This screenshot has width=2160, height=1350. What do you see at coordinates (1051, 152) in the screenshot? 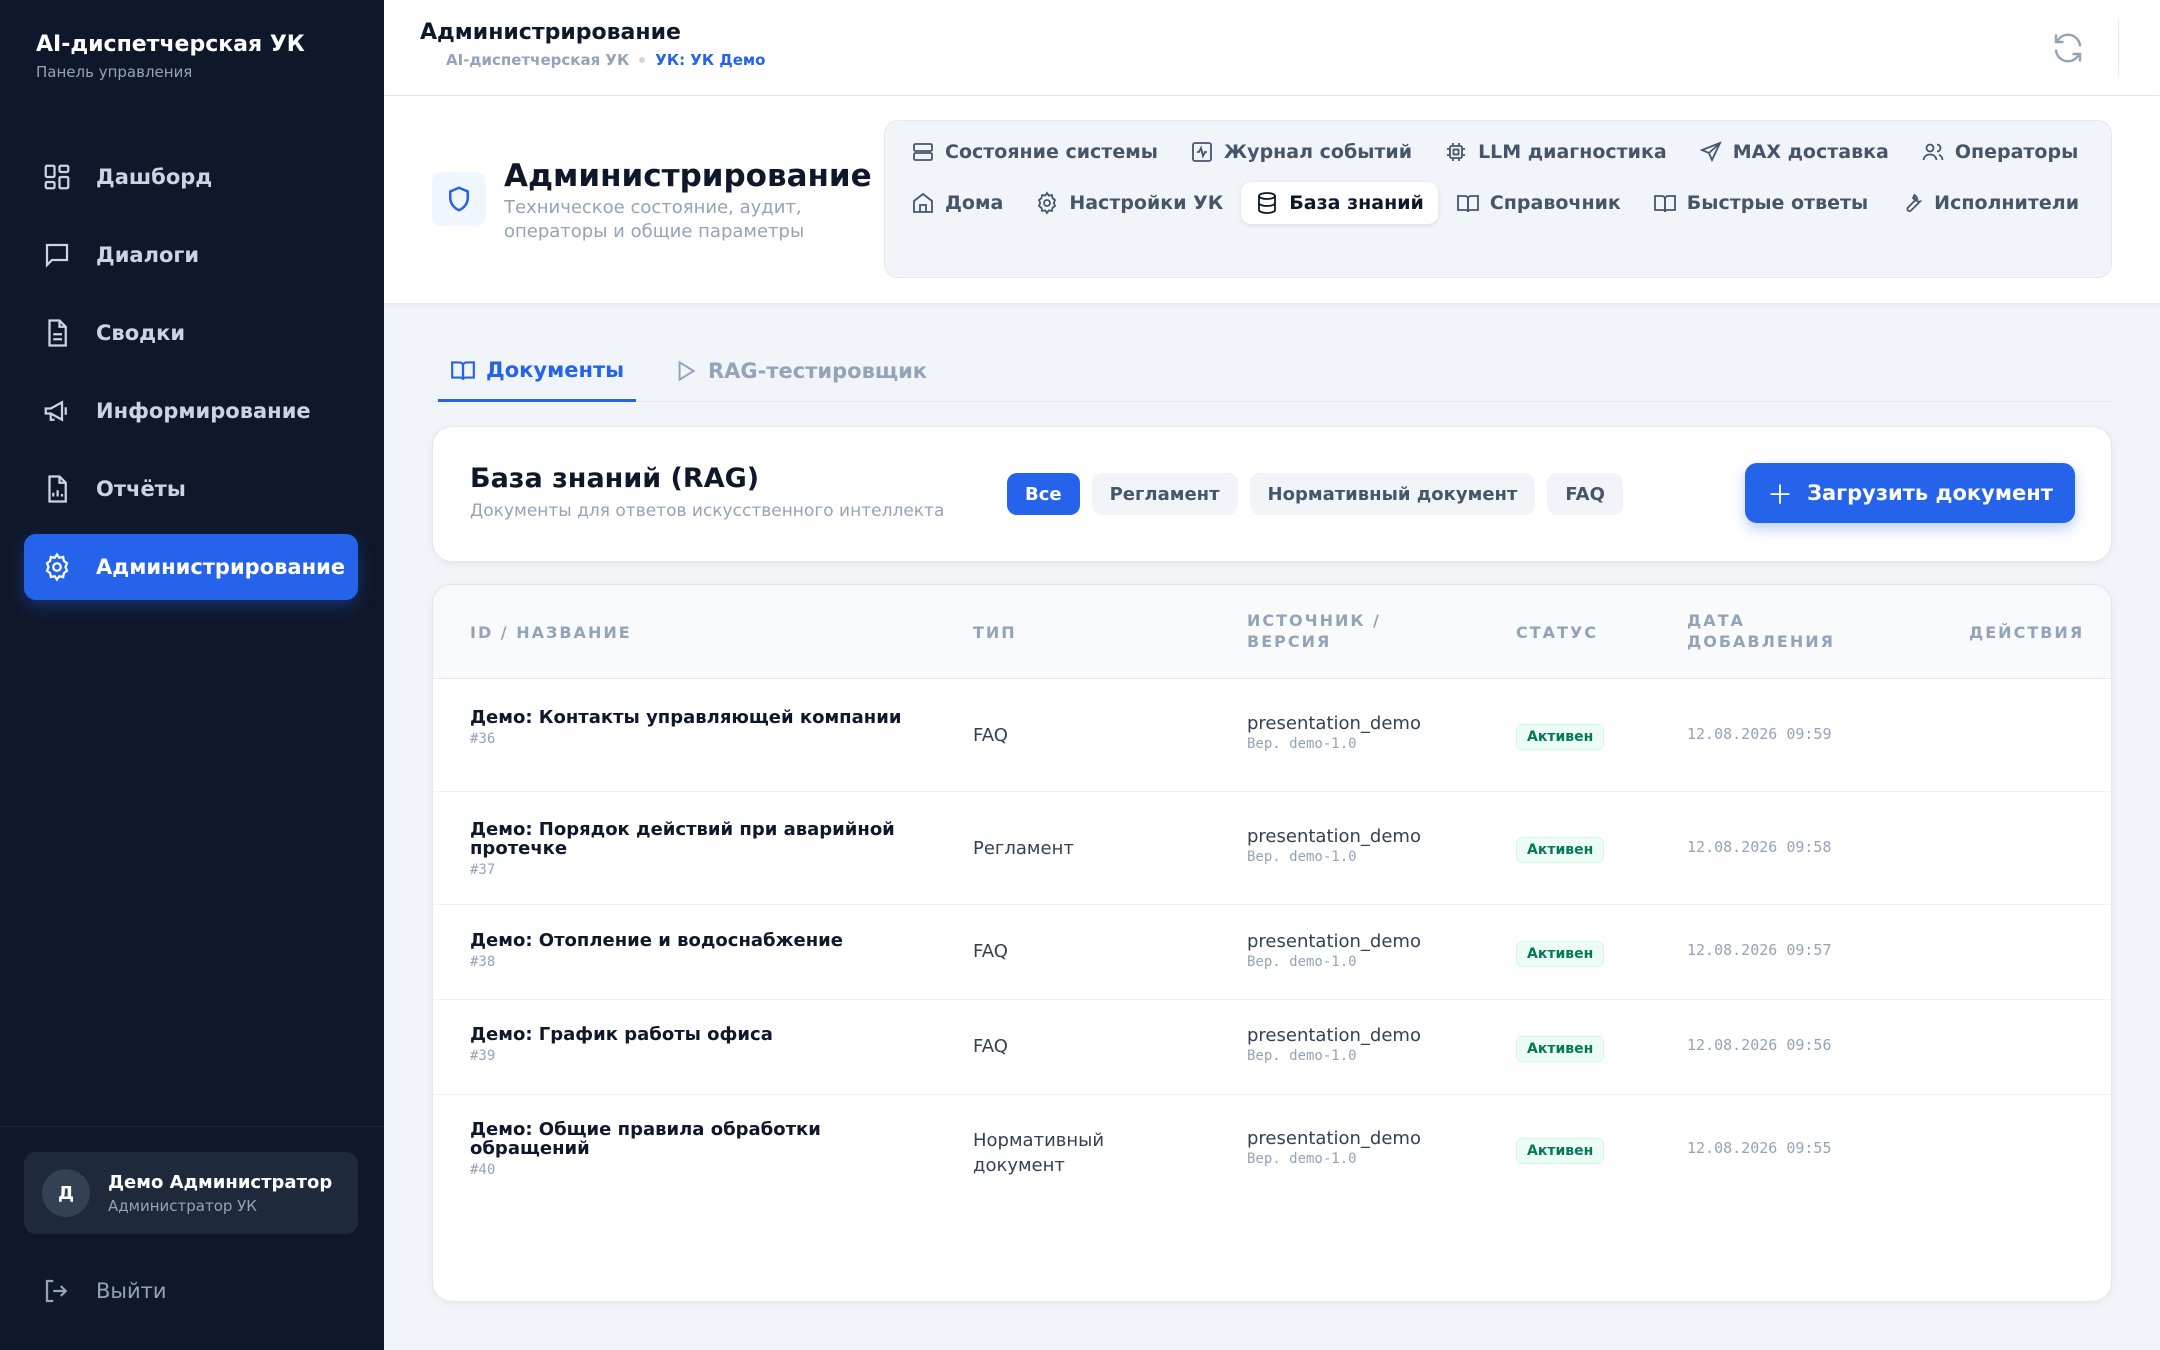
I see `tab-label: Состояние системы` at bounding box center [1051, 152].